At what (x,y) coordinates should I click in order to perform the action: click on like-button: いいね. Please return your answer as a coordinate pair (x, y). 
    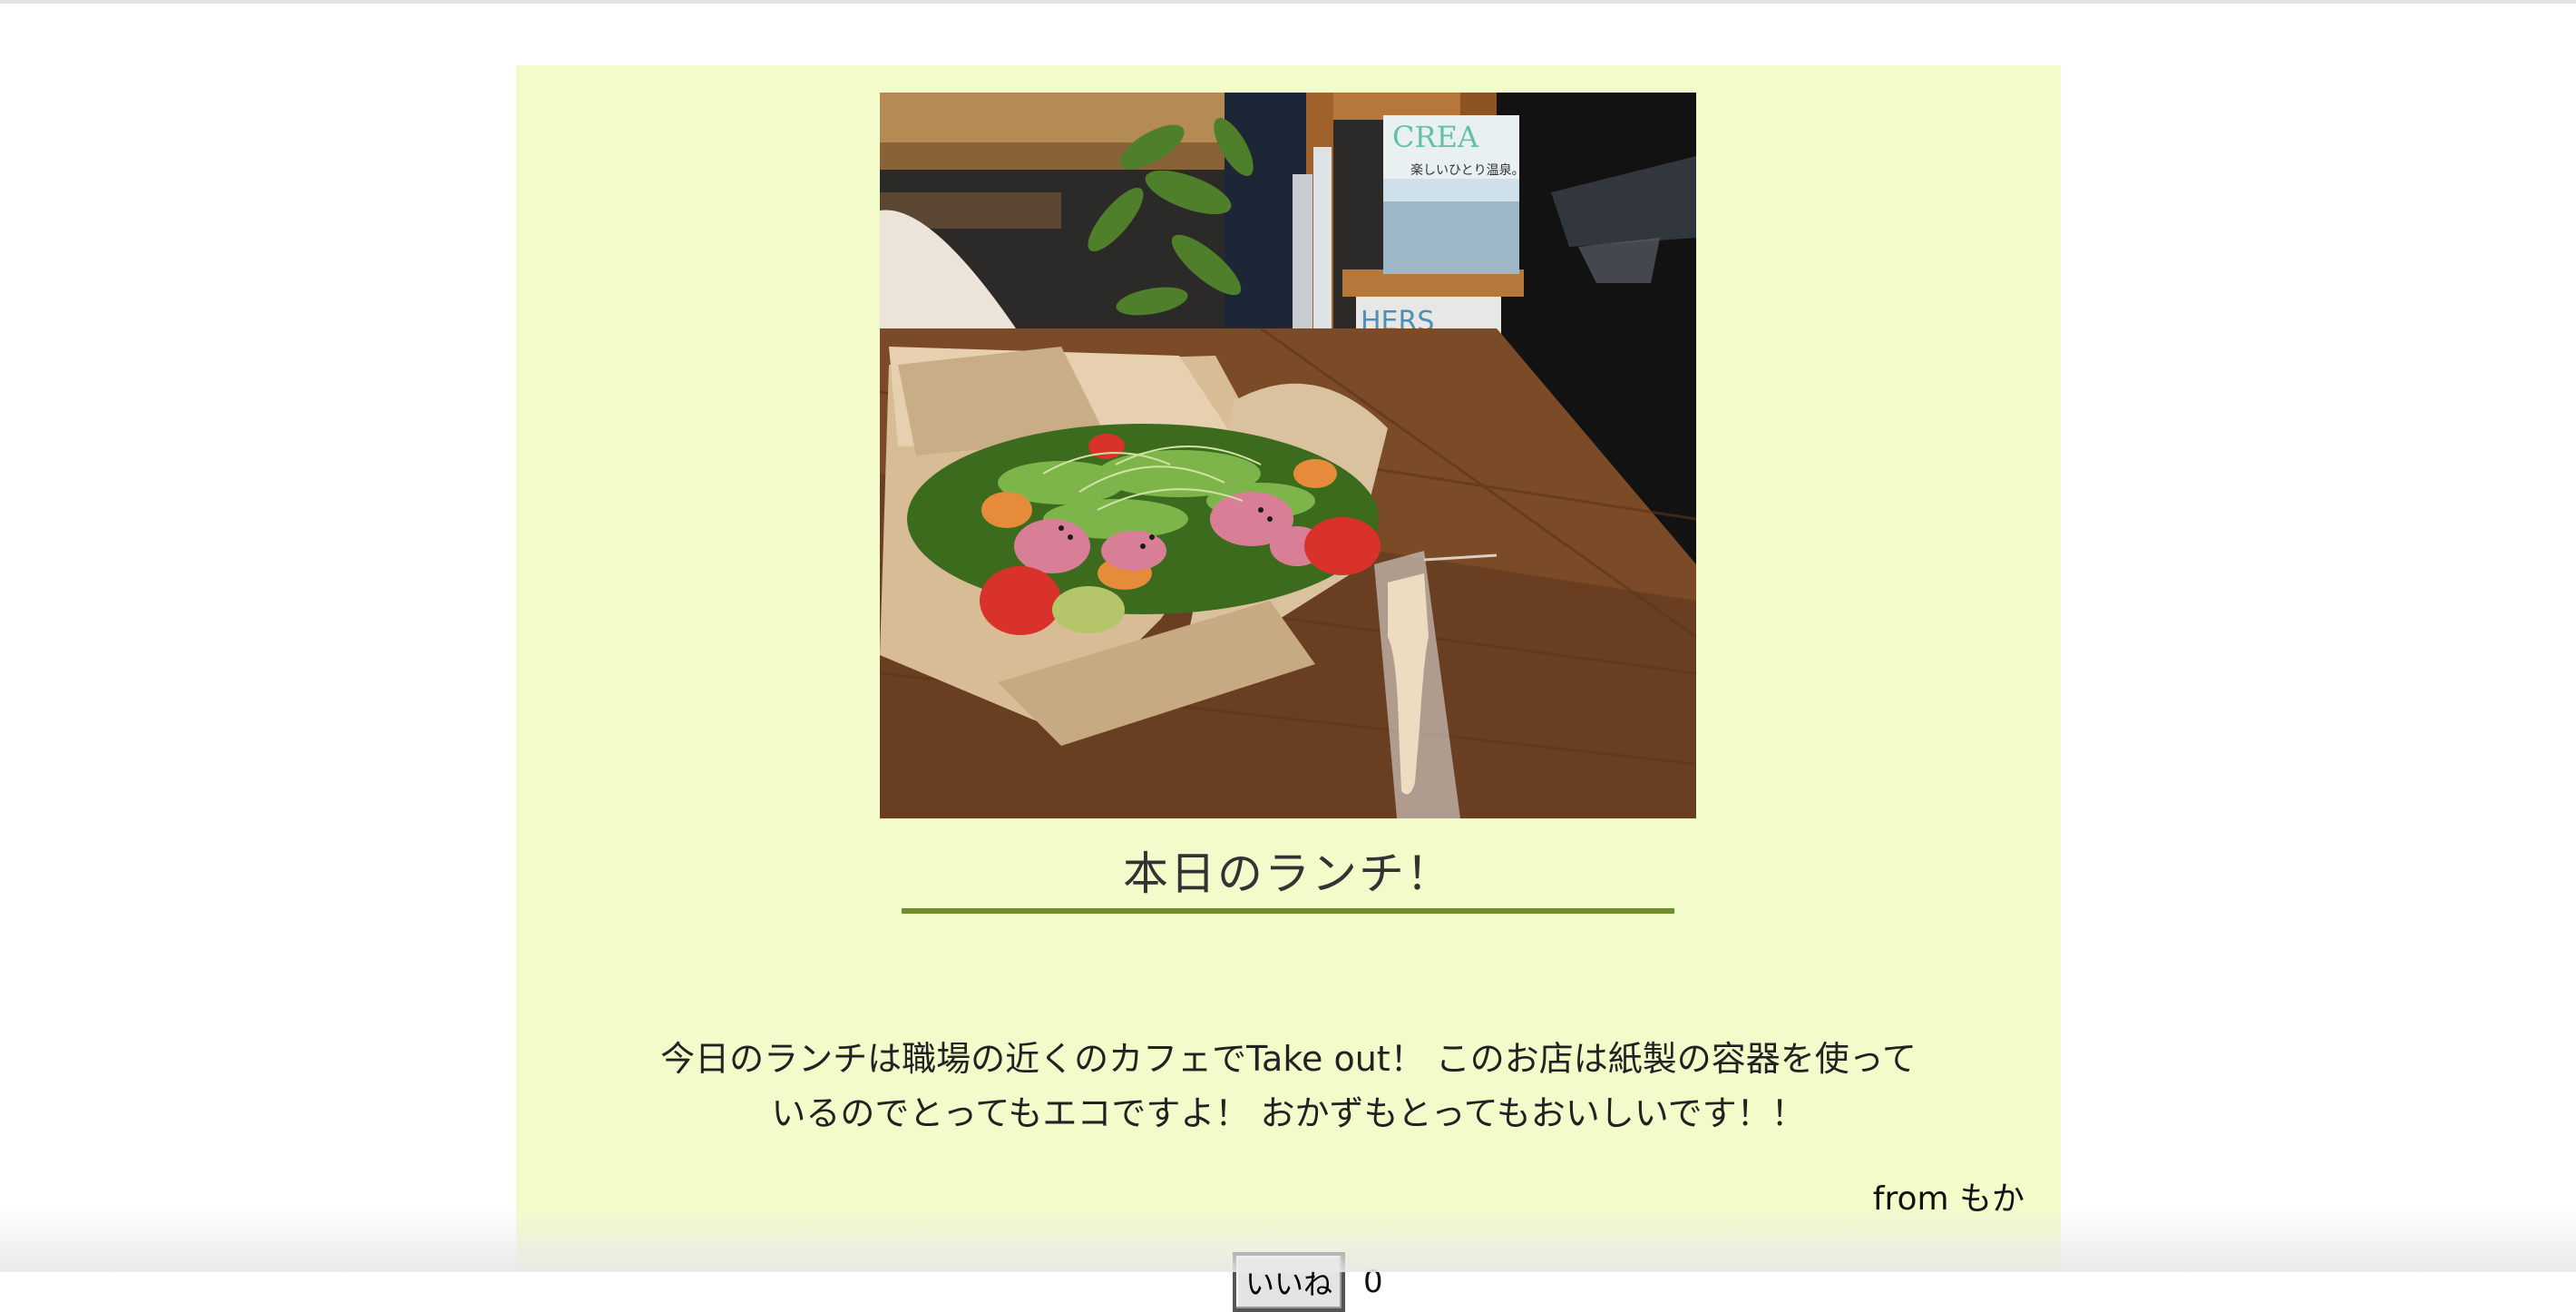
    Looking at the image, I should click on (1289, 1282).